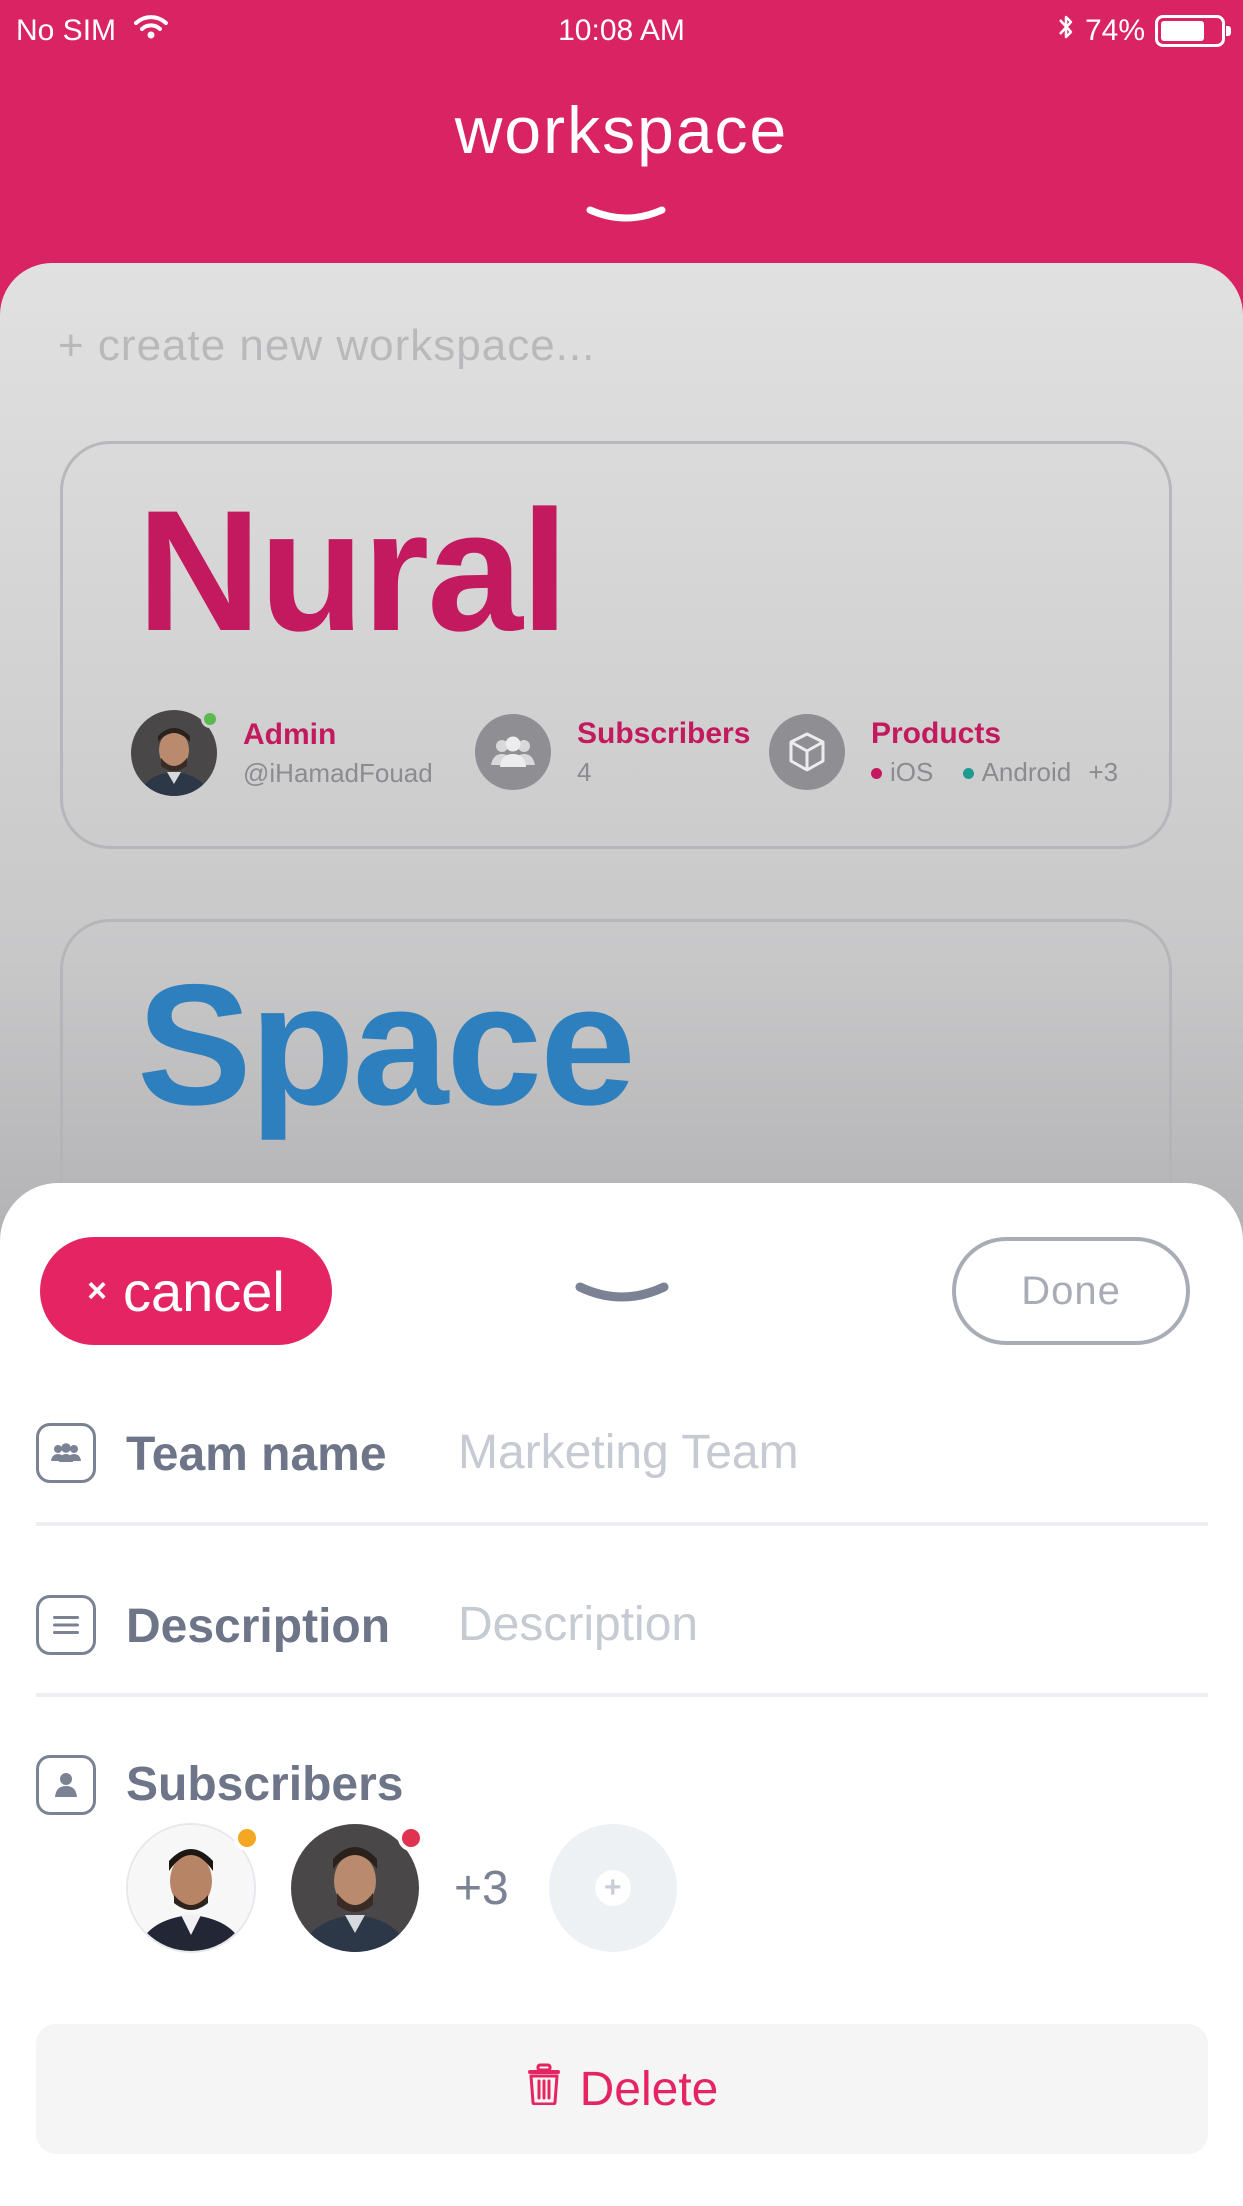  What do you see at coordinates (290, 734) in the screenshot?
I see `admin-label: Admin` at bounding box center [290, 734].